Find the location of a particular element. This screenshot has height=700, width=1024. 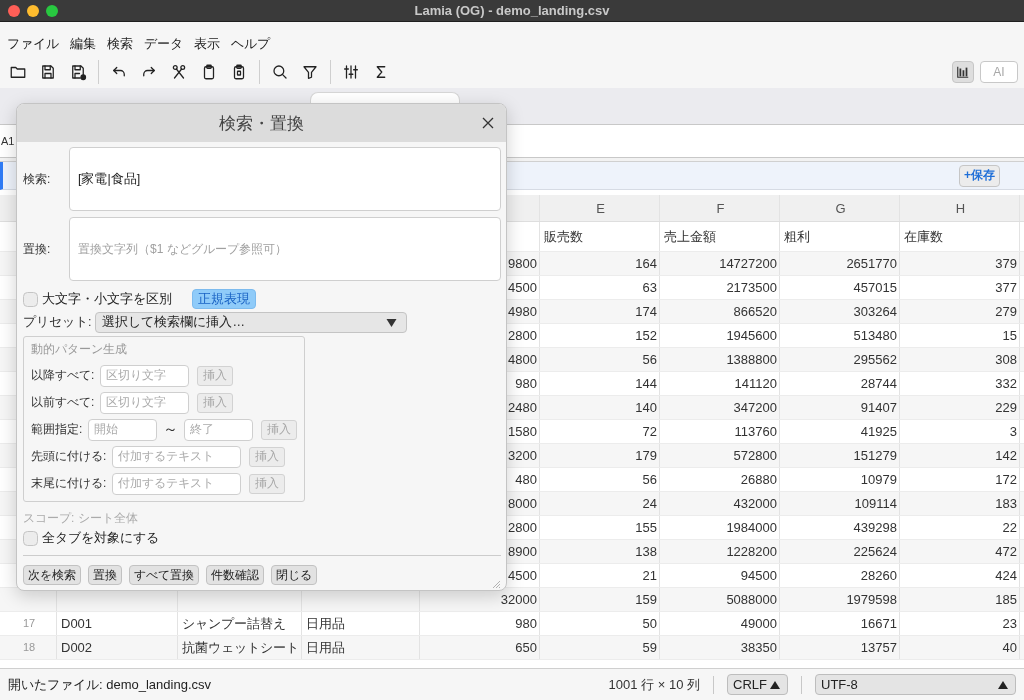

pattern-label: 範囲指定: is located at coordinates (57, 429).